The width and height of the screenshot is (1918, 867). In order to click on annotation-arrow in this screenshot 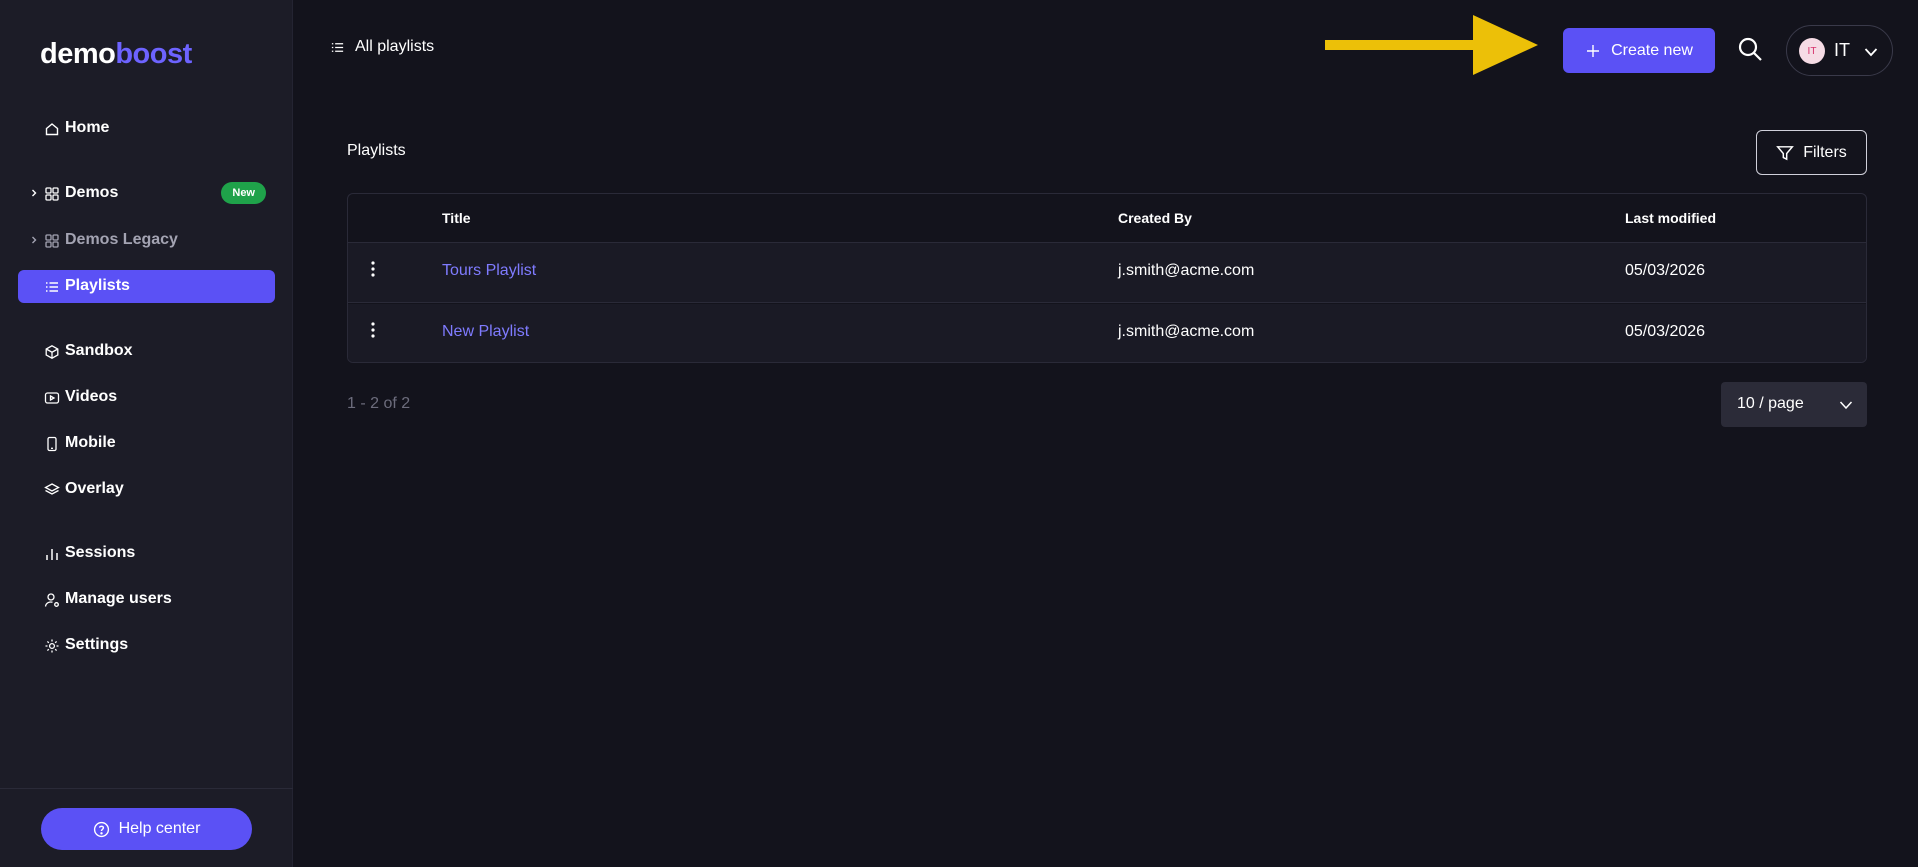, I will do `click(1431, 45)`.